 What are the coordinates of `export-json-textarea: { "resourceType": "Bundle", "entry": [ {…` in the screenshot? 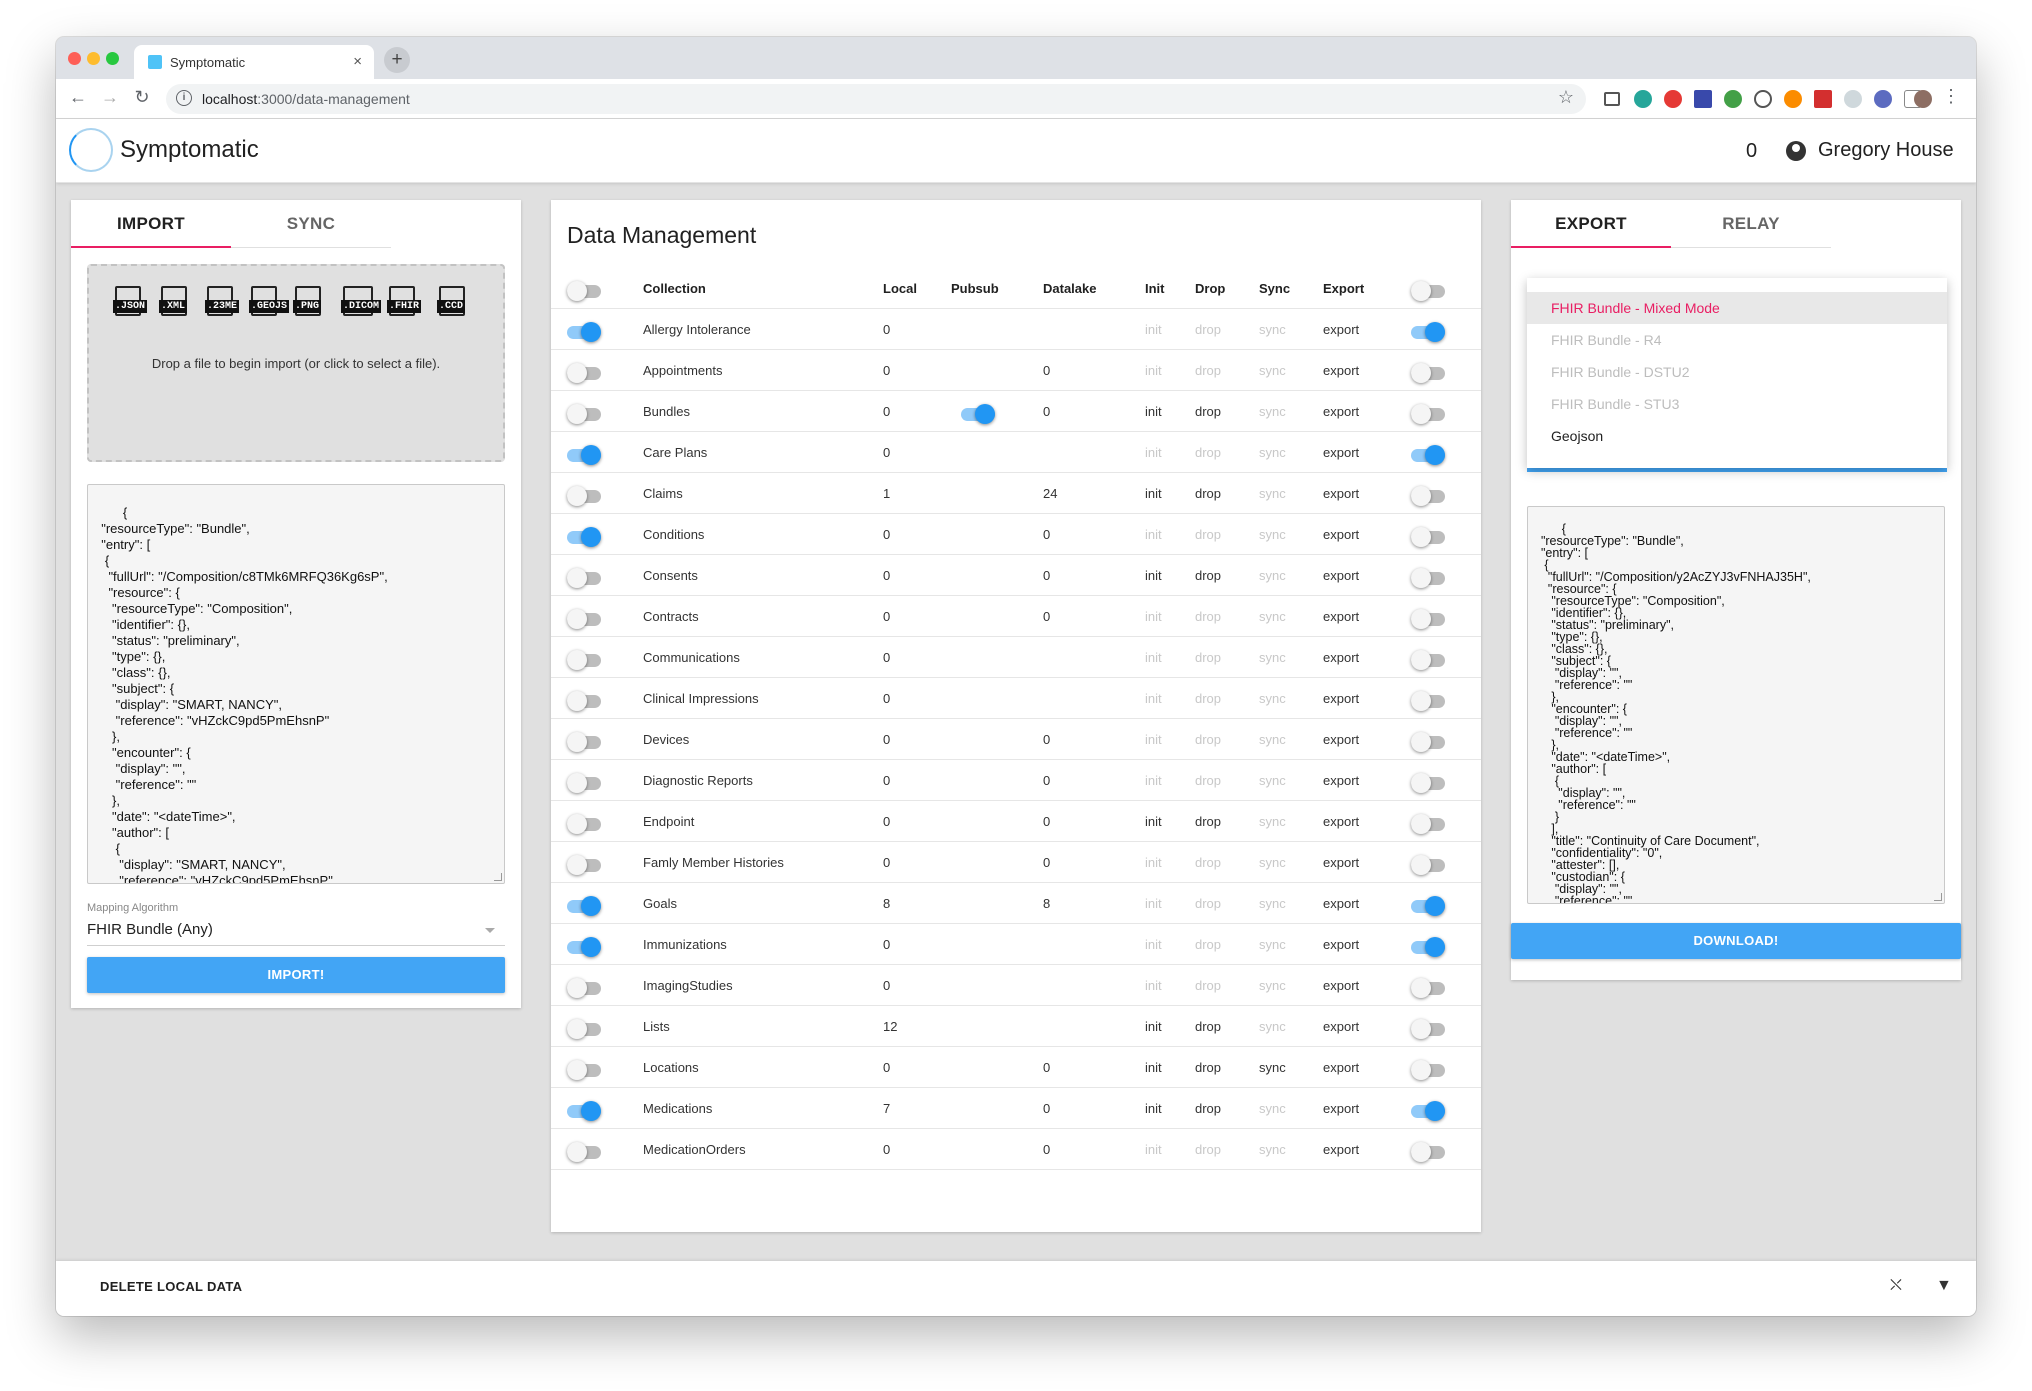 It's located at (1736, 705).